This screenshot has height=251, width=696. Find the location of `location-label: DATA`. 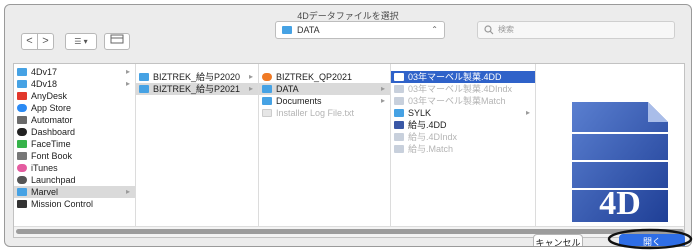

location-label: DATA is located at coordinates (308, 30).